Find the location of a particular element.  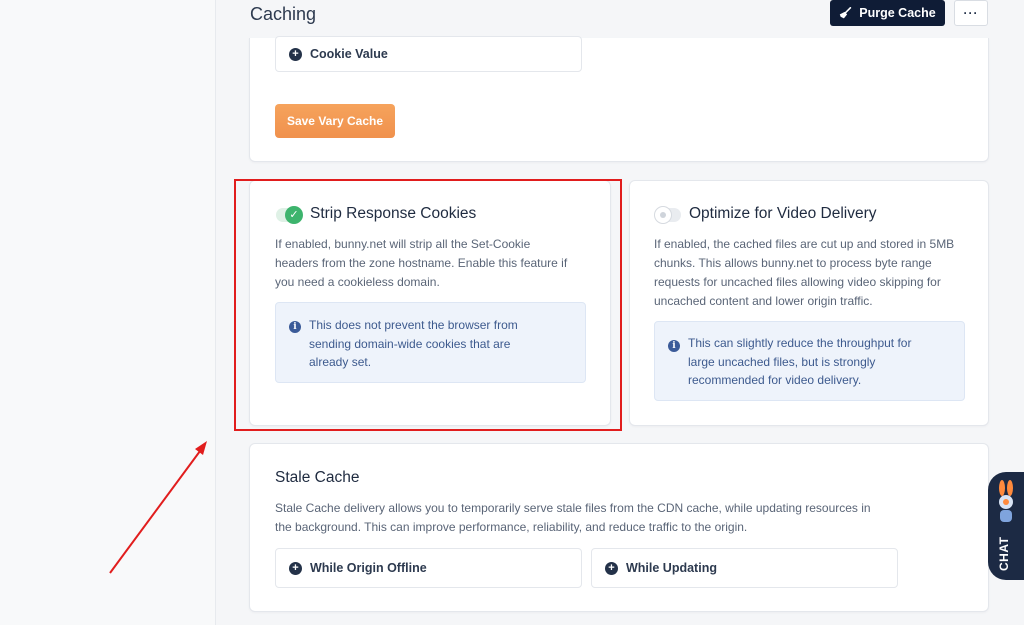

while-origin-offline-label: While Origin Offline is located at coordinates (368, 568).